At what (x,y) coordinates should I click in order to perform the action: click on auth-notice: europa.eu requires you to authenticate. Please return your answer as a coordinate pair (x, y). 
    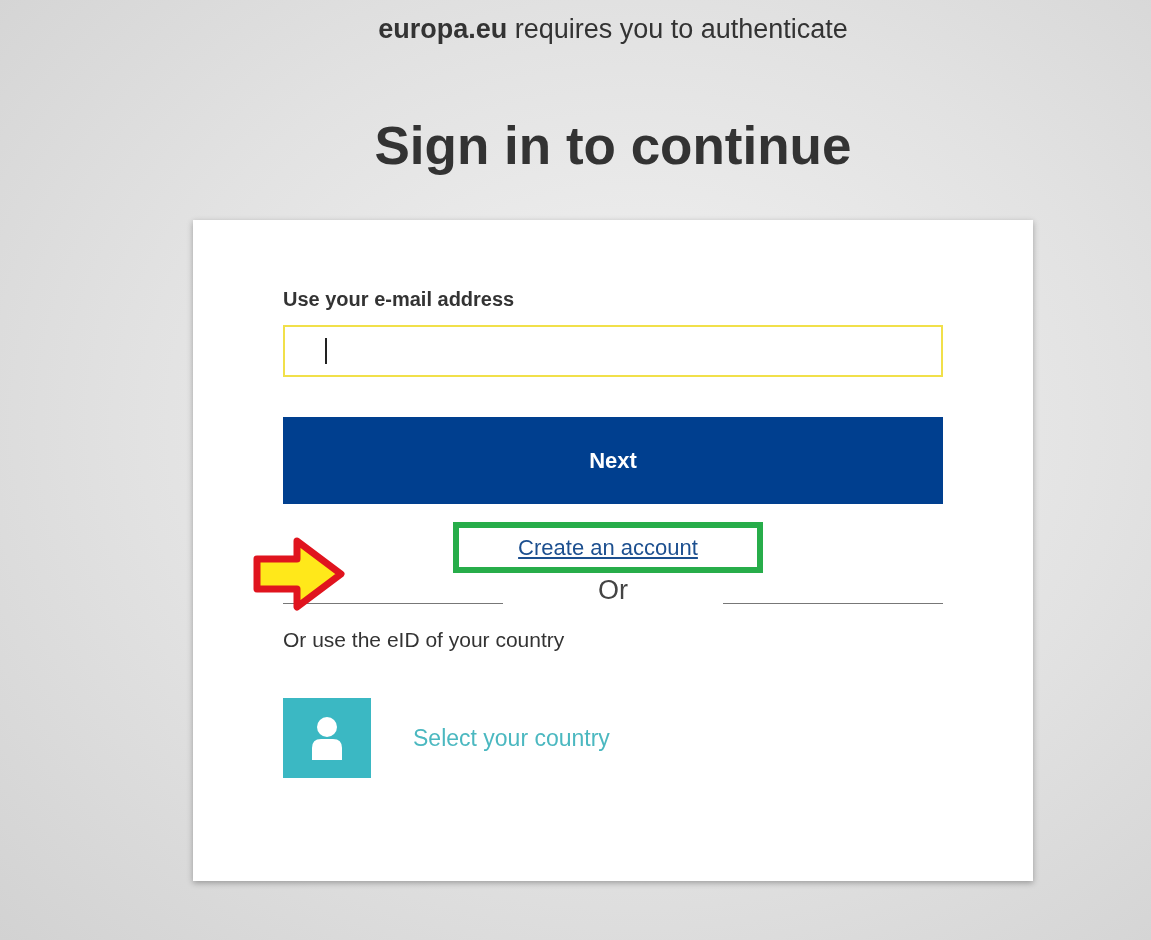
    Looking at the image, I should click on (613, 29).